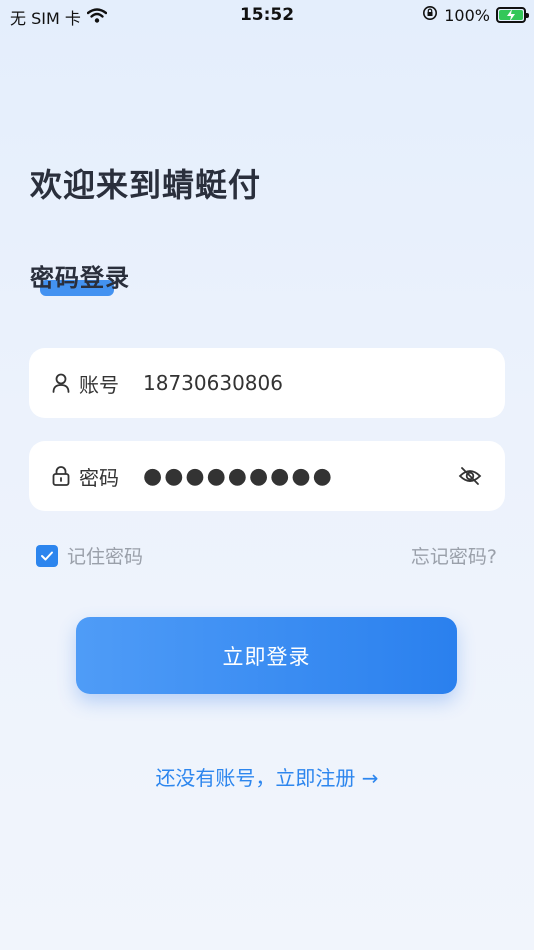  What do you see at coordinates (267, 776) in the screenshot?
I see `register-link: 还没有账号，立即注册 →` at bounding box center [267, 776].